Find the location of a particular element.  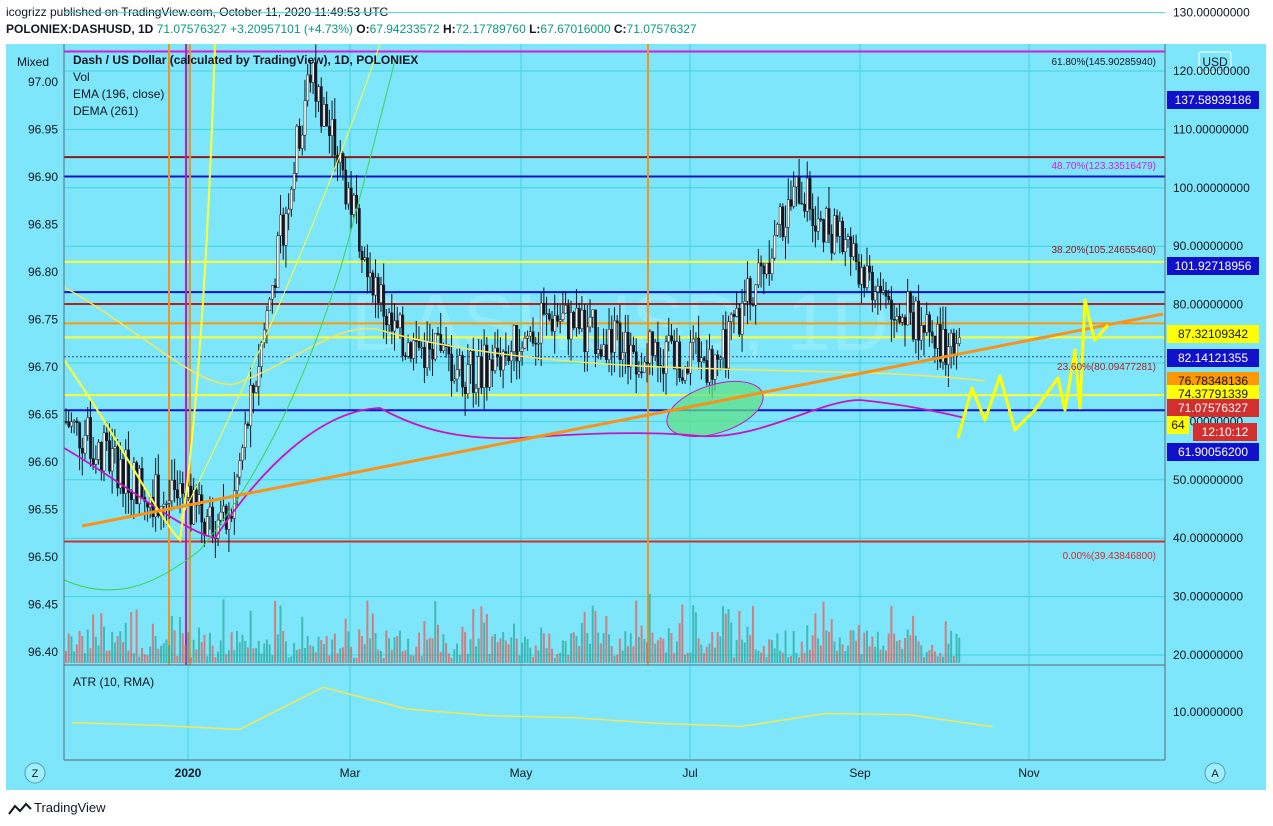

price-label-text: 61.90056200 is located at coordinates (1213, 452).